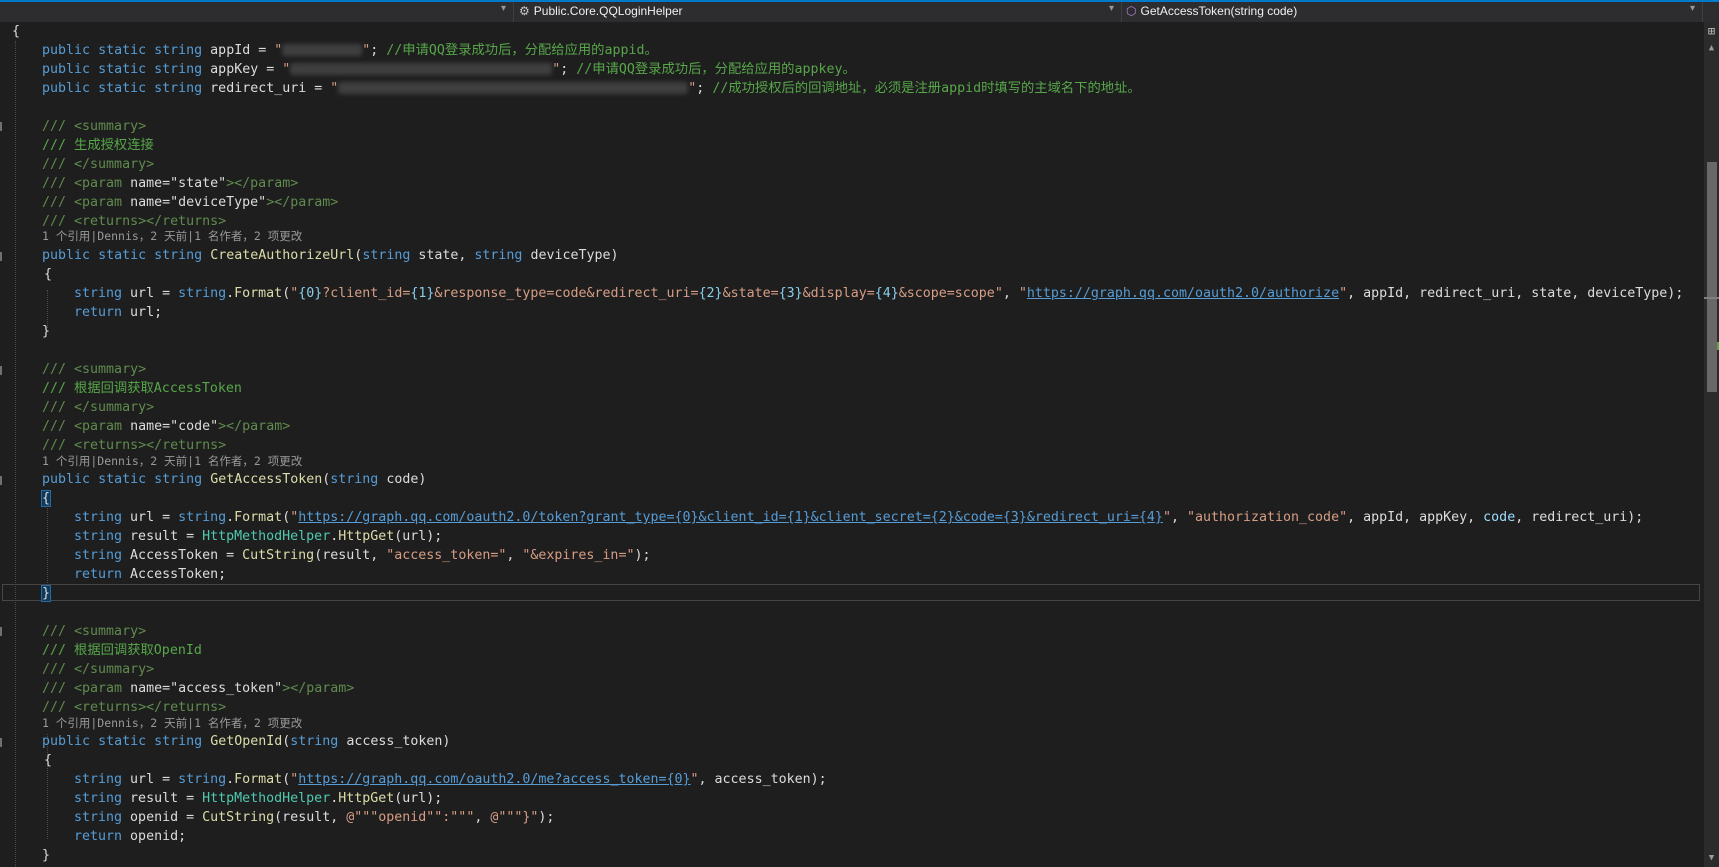 The height and width of the screenshot is (867, 1719). What do you see at coordinates (66, 741) in the screenshot?
I see `code-token: public` at bounding box center [66, 741].